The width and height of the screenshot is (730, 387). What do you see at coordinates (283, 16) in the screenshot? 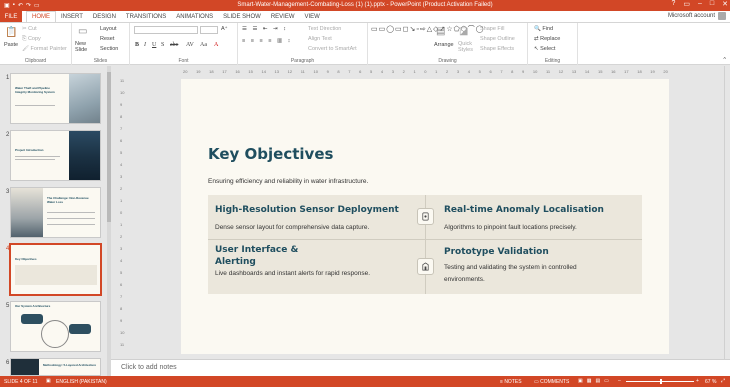
I see `tab-review: REVIEW` at bounding box center [283, 16].